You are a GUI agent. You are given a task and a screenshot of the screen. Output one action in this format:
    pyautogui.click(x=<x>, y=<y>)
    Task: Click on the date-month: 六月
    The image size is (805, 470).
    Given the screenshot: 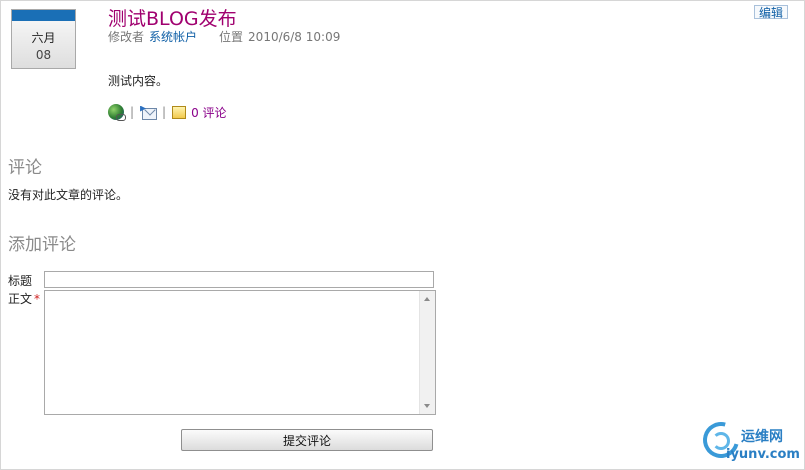 What is the action you would take?
    pyautogui.click(x=43, y=38)
    